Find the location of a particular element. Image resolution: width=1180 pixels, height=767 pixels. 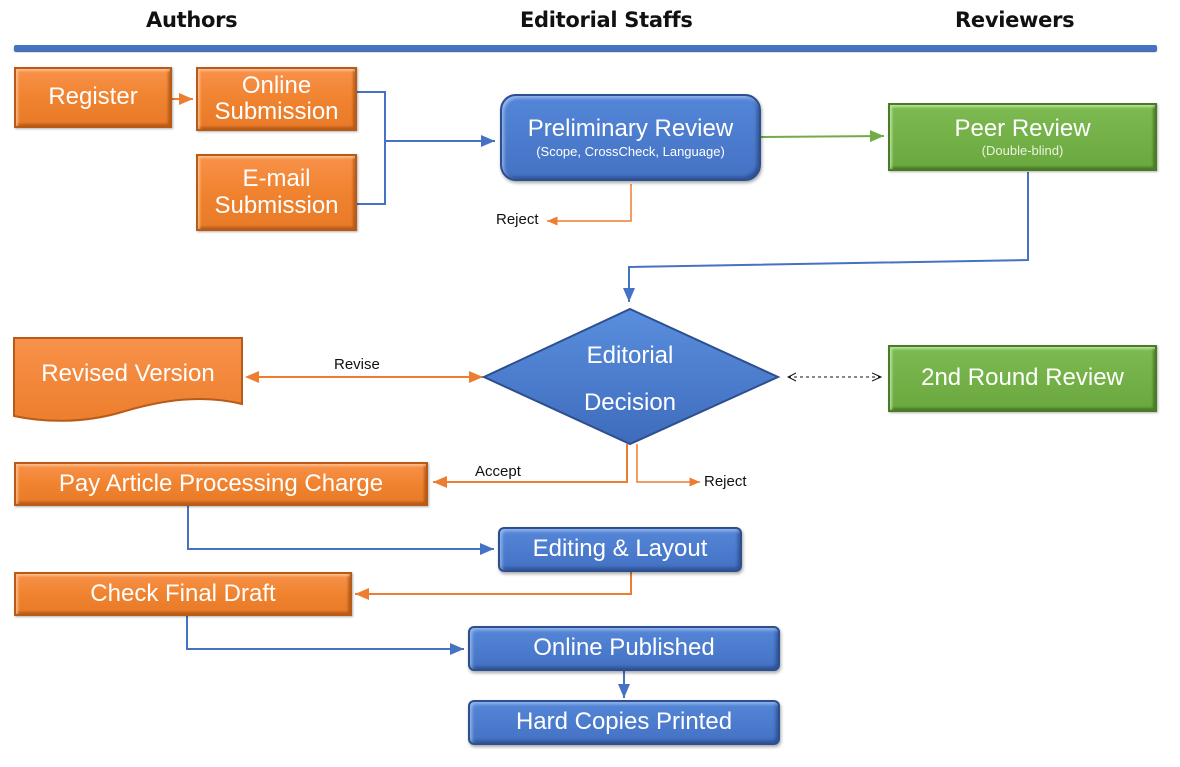

check-final-draft-label: Check Final Draft is located at coordinates (183, 593).